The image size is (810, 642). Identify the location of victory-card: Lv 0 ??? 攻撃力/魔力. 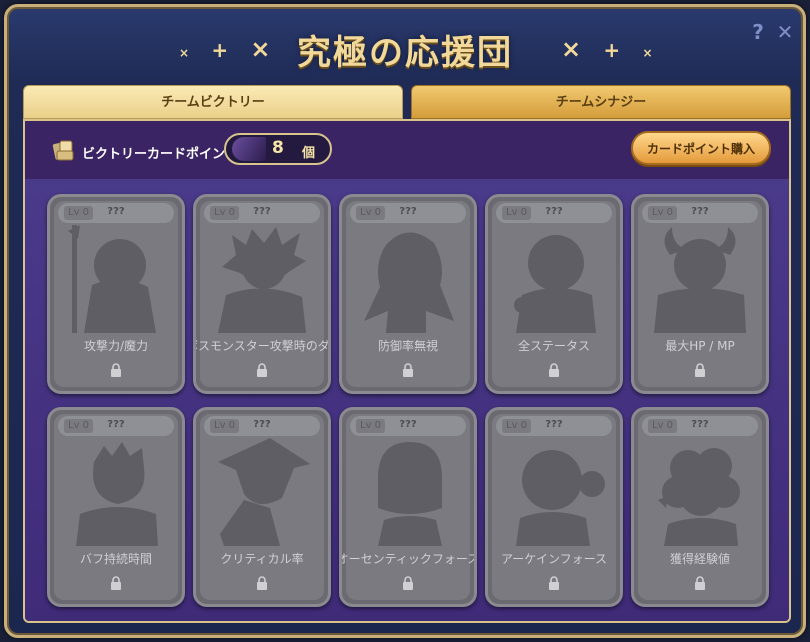
(116, 294).